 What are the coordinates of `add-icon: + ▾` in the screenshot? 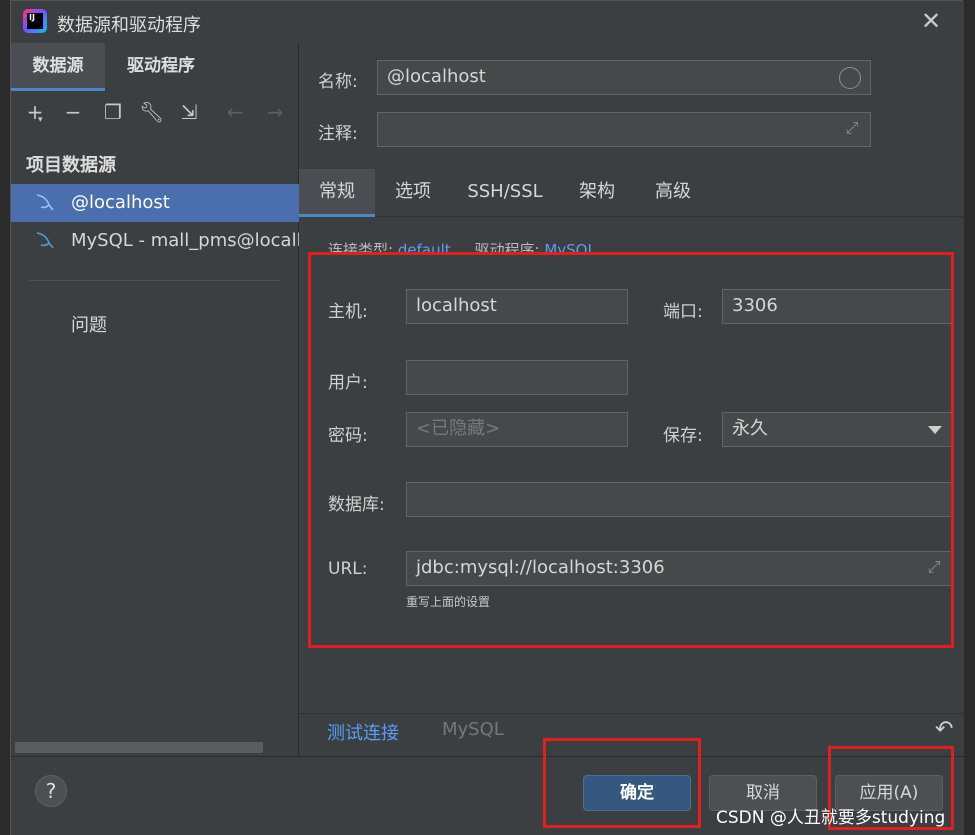 It's located at (35, 112).